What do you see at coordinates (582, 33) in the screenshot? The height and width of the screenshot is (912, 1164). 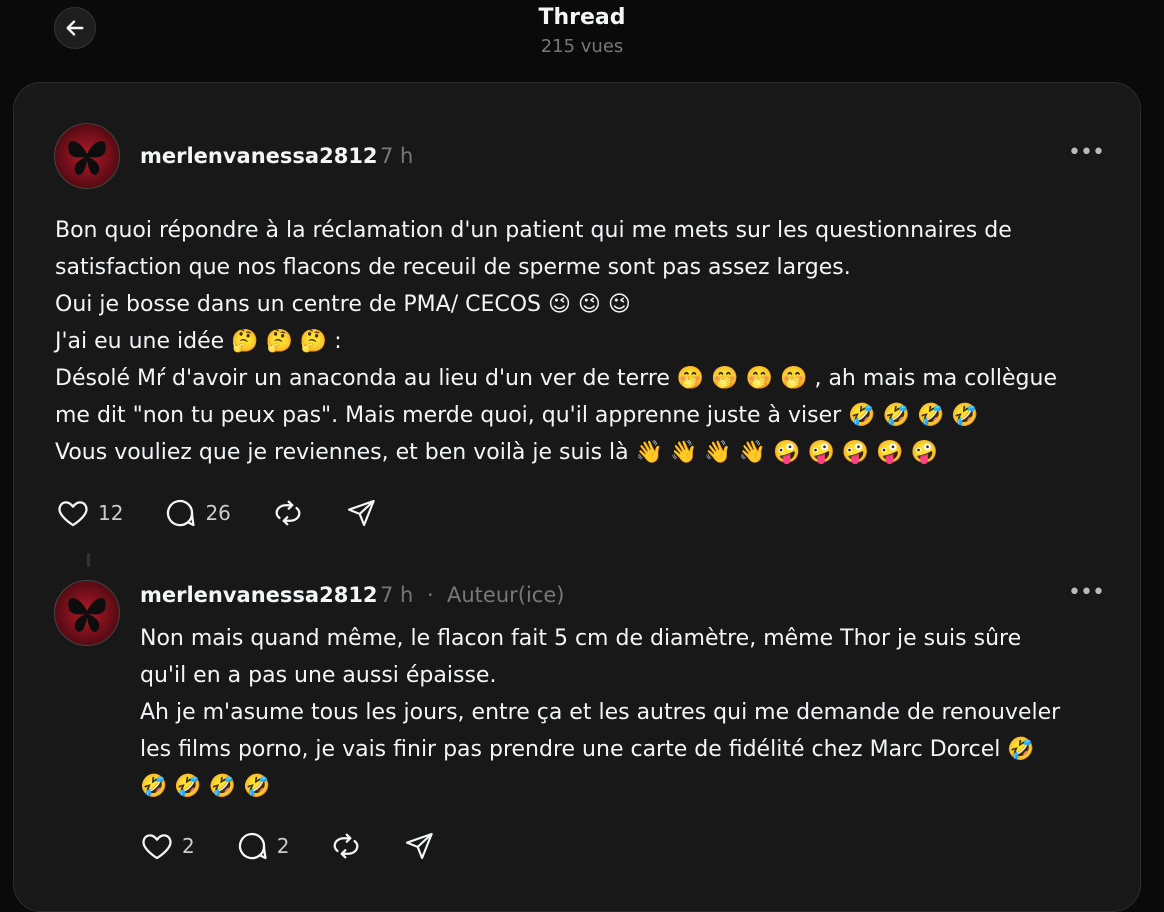 I see `page-header: Thread 215 vues` at bounding box center [582, 33].